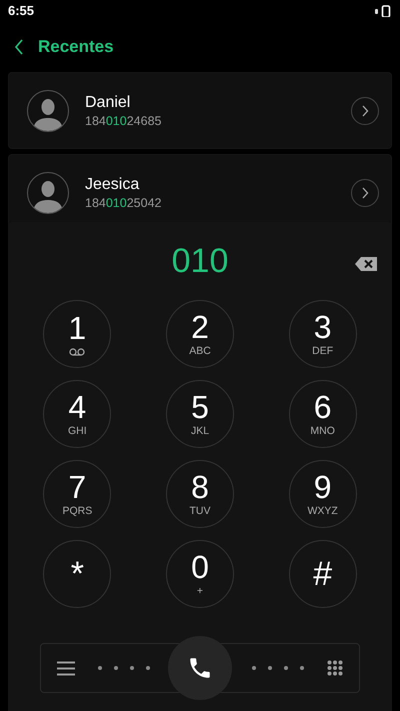 This screenshot has height=711, width=400. What do you see at coordinates (21, 11) in the screenshot?
I see `status-time: 6:55` at bounding box center [21, 11].